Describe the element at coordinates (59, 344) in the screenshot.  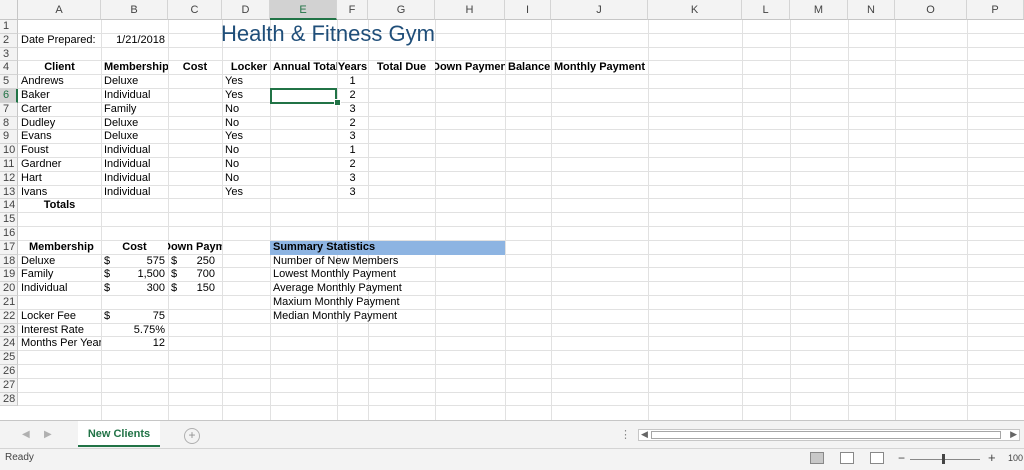
I see `months-per-year-label: Months Per Year` at that location.